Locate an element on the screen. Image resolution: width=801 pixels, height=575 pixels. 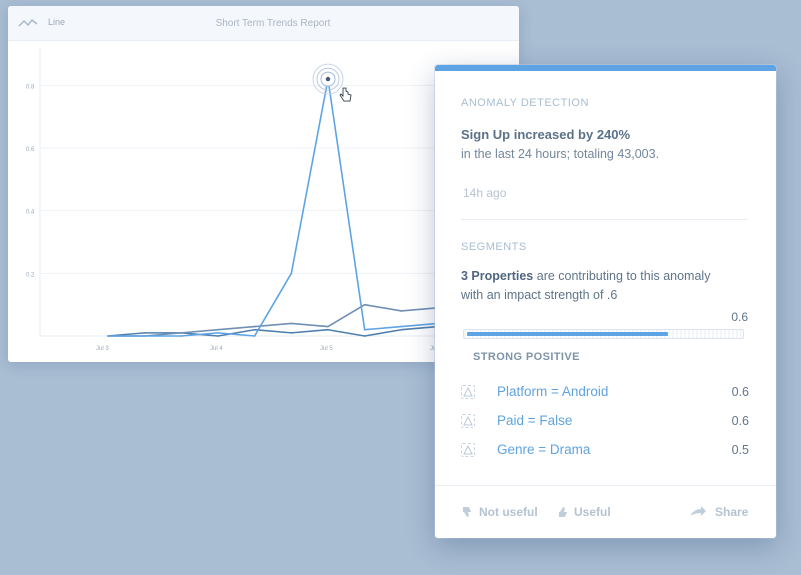
not-useful-button: Not useful is located at coordinates (516, 513).